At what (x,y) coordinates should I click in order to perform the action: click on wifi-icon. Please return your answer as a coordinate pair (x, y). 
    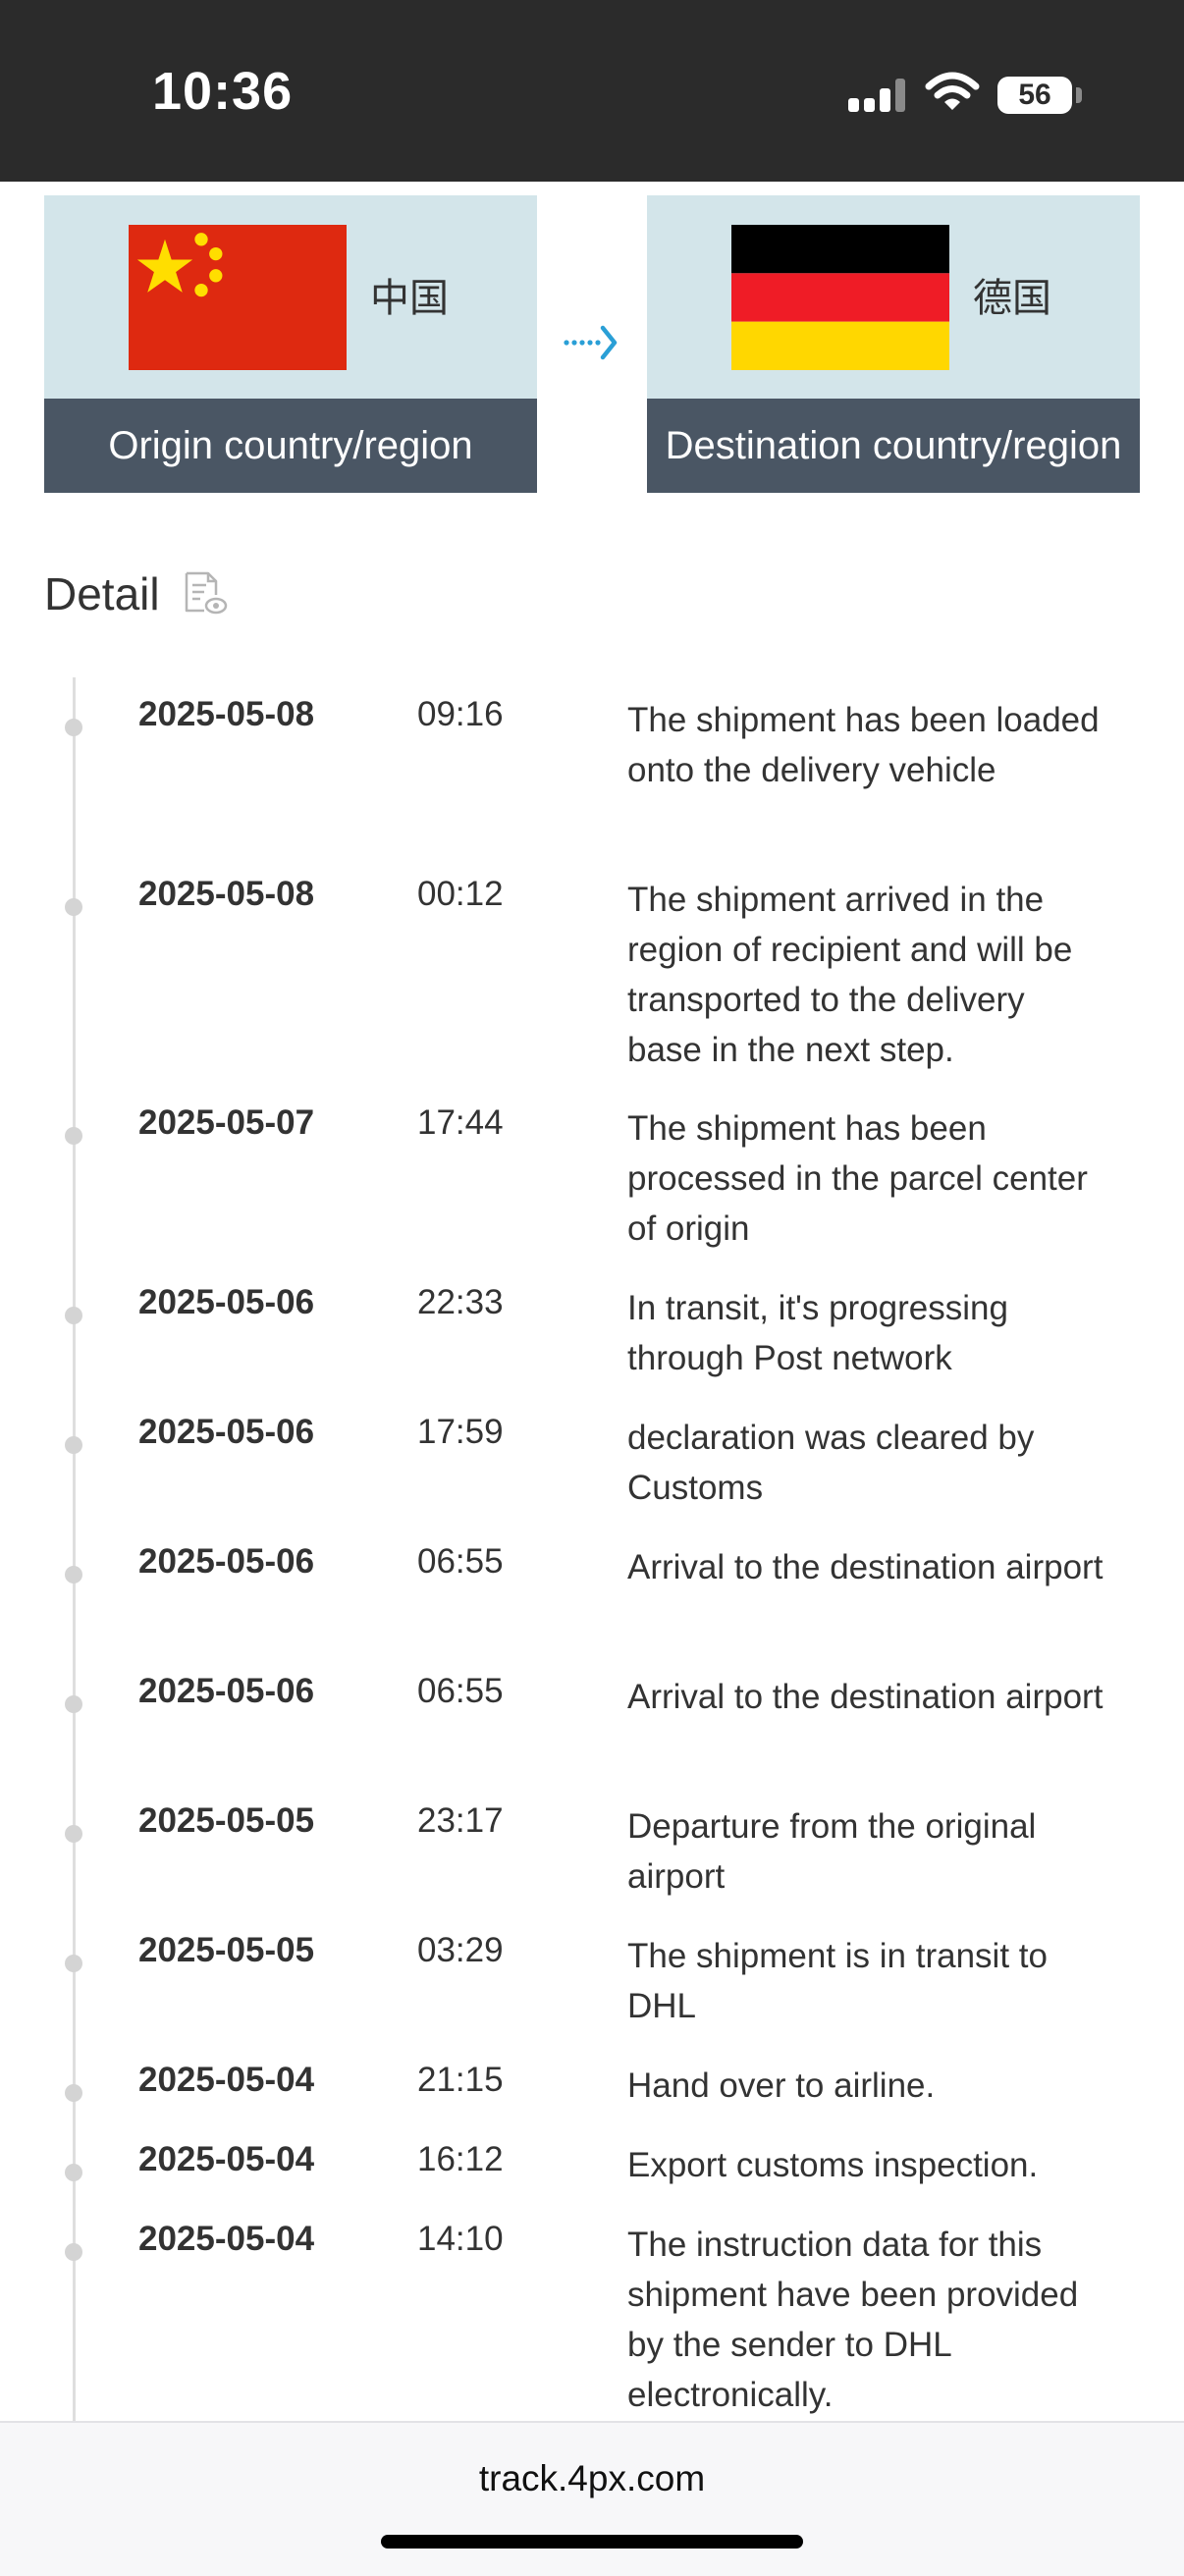
    Looking at the image, I should click on (952, 91).